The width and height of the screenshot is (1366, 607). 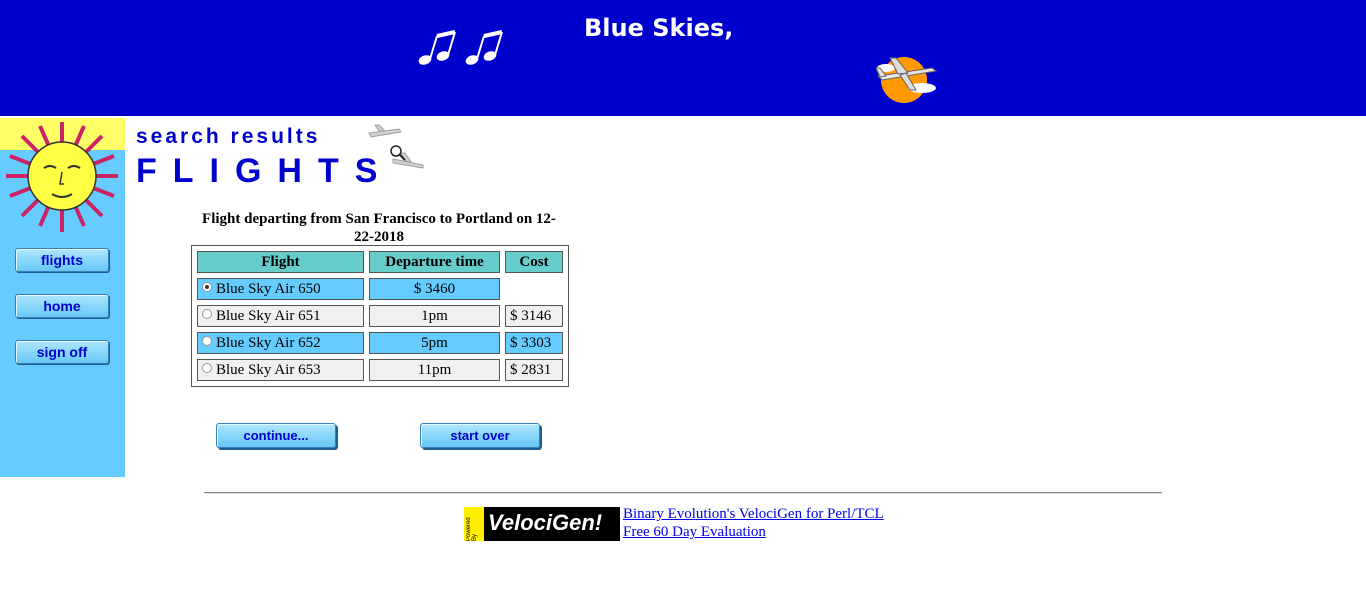 I want to click on departure-cell: 5pm, so click(x=434, y=343).